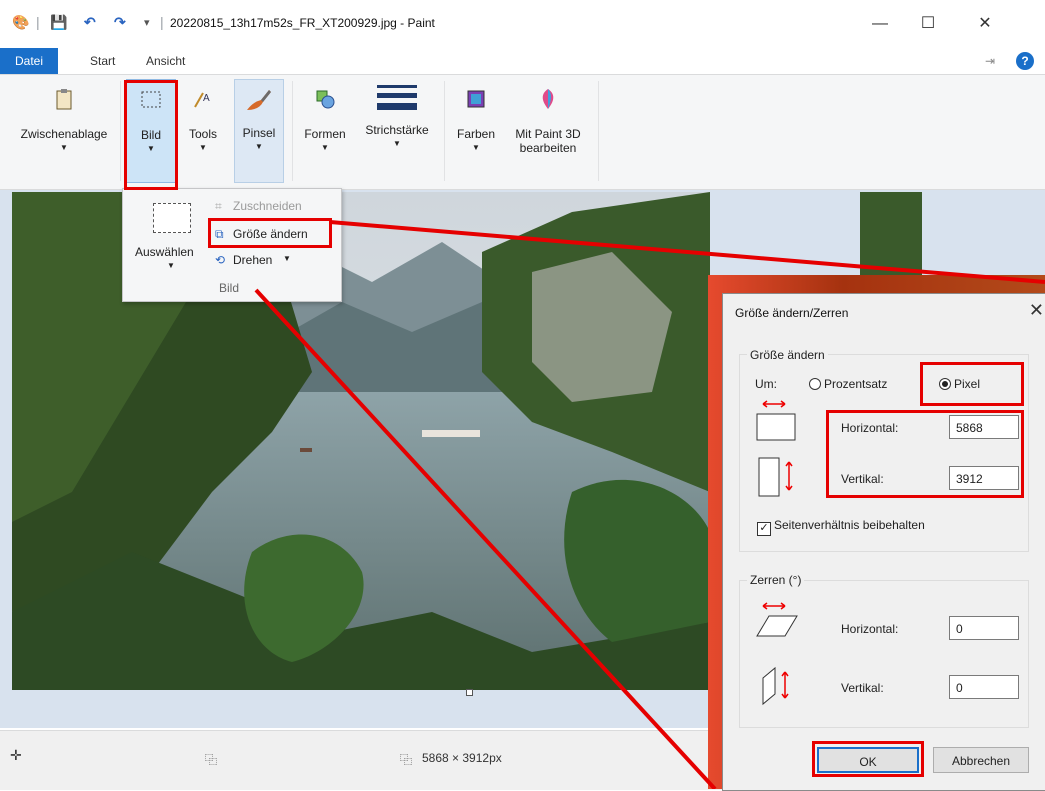 This screenshot has width=1045, height=791. Describe the element at coordinates (476, 99) in the screenshot. I see `colors-icon` at that location.